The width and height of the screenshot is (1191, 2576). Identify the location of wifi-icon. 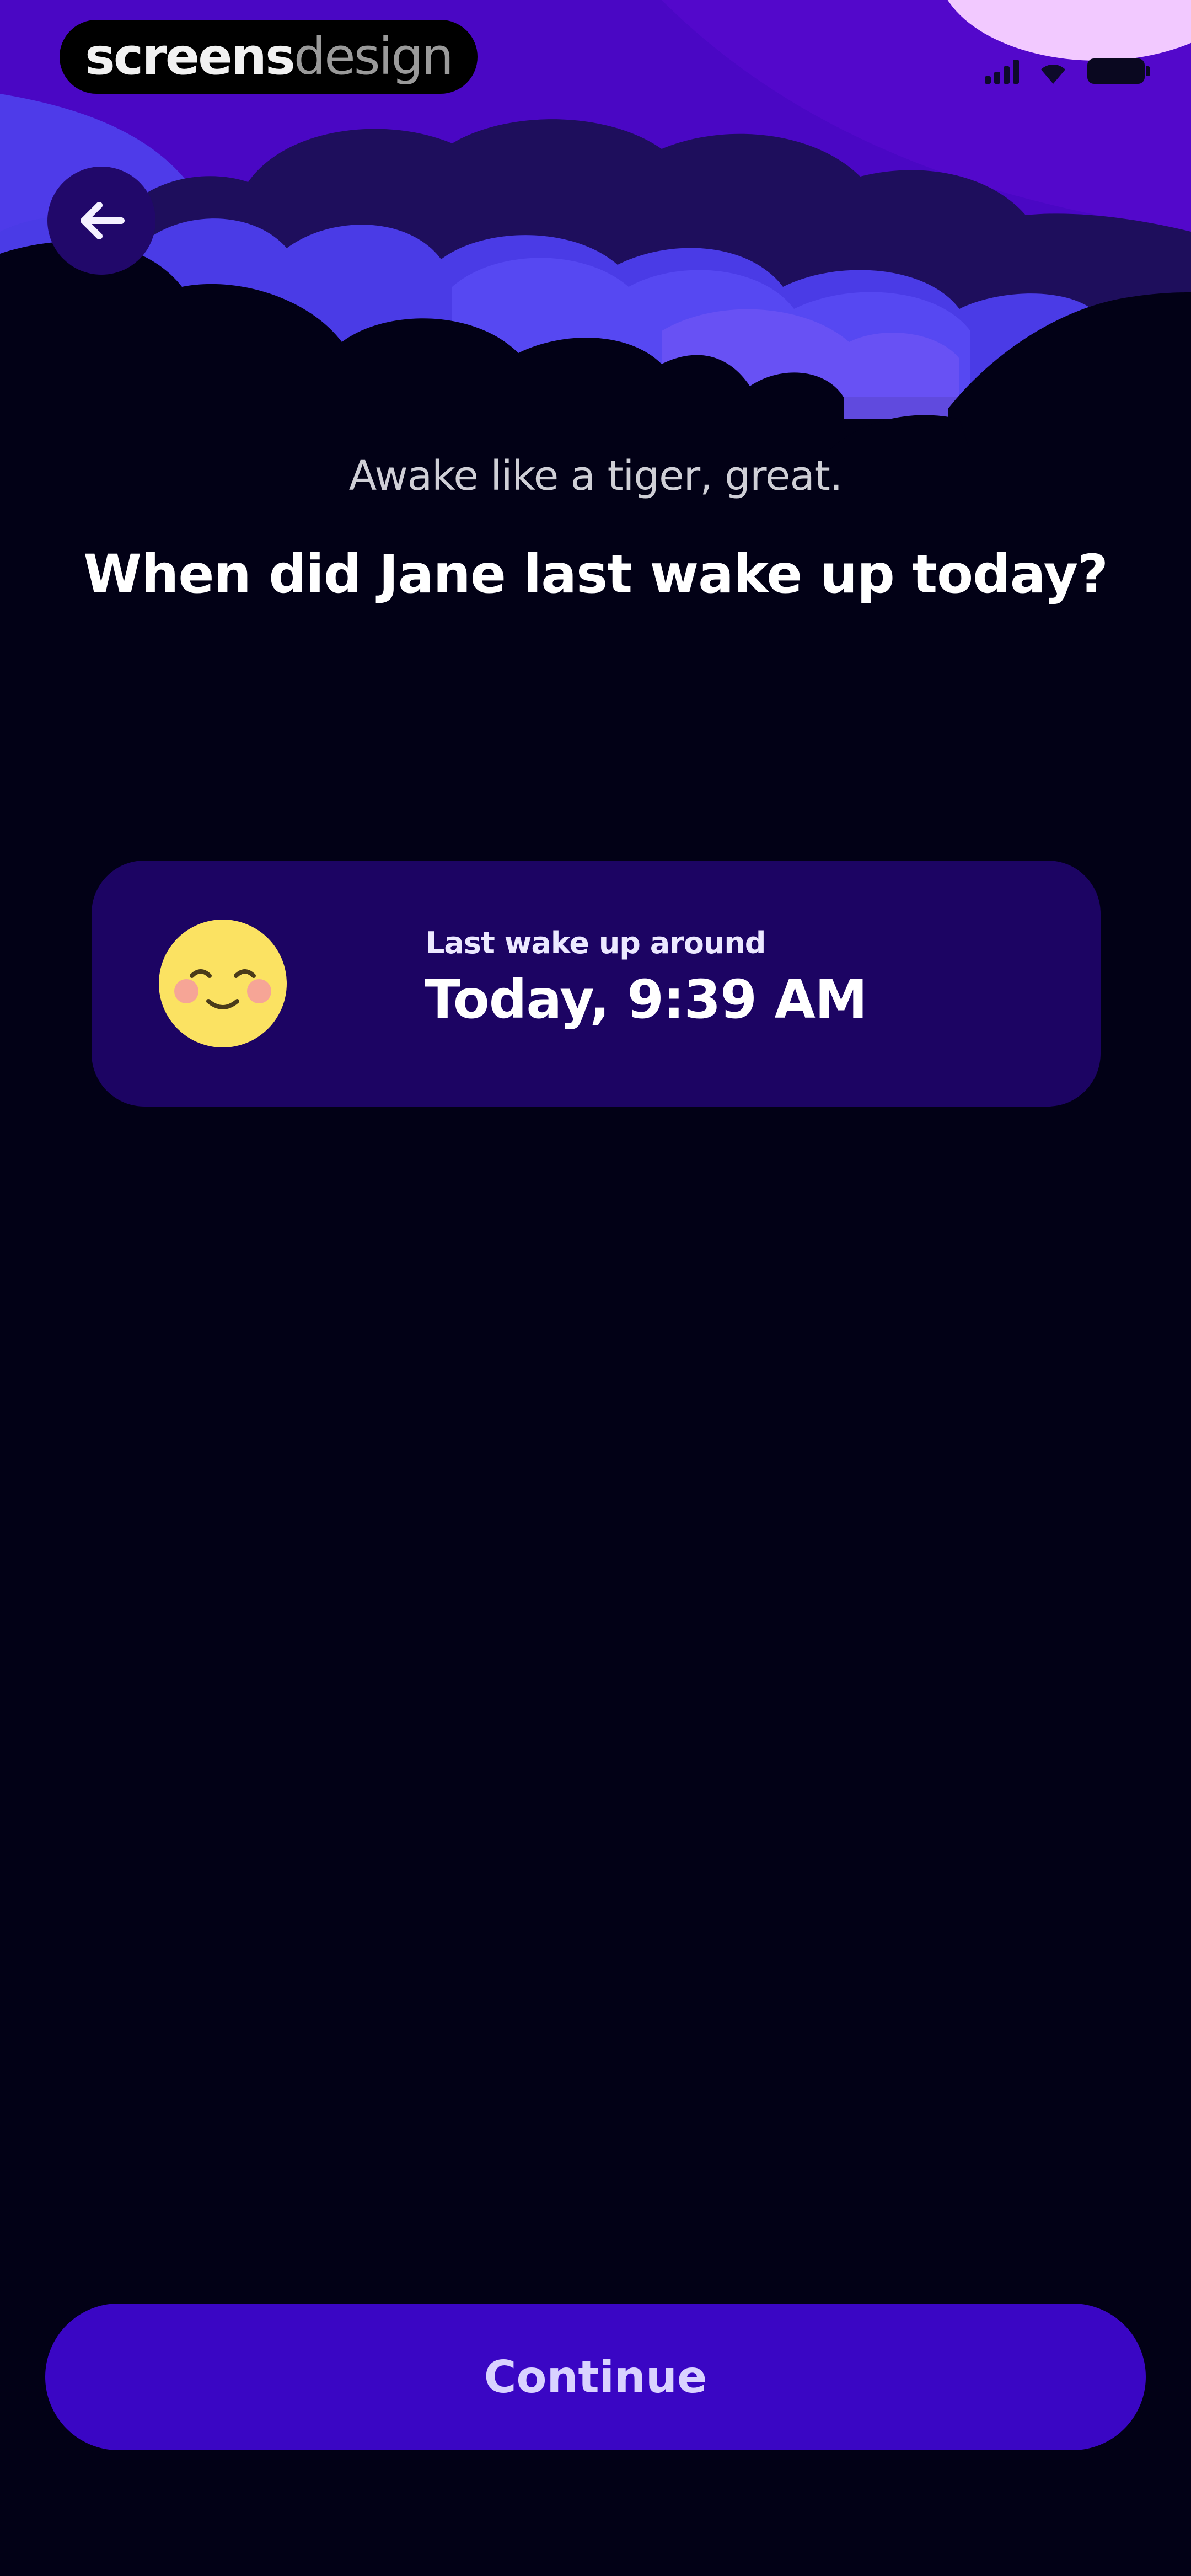
(1053, 74).